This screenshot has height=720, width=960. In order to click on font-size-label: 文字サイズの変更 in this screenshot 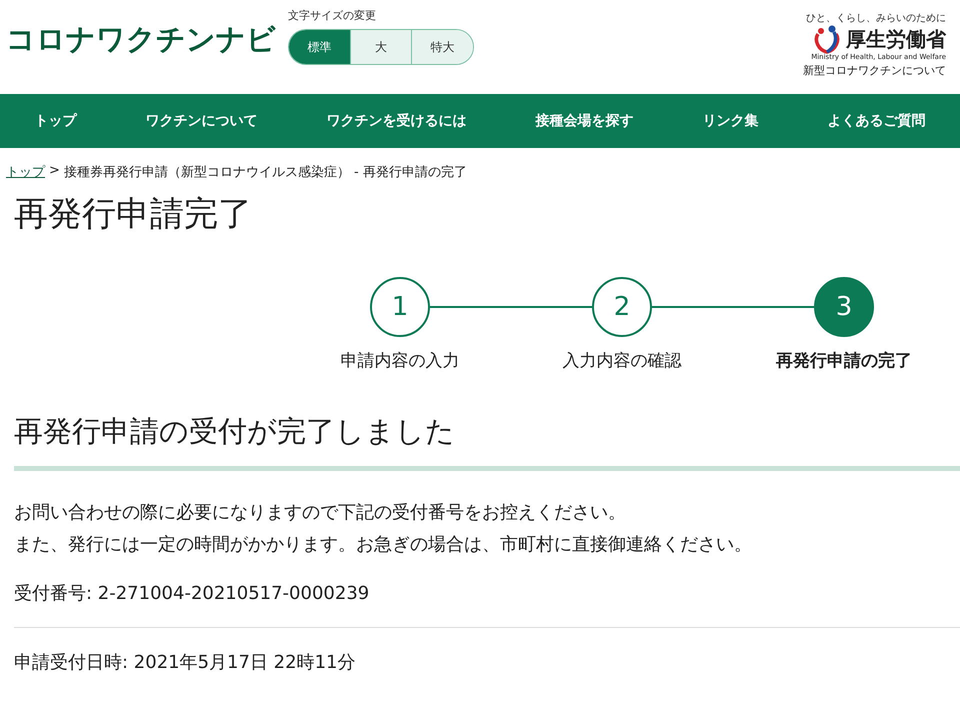, I will do `click(332, 15)`.